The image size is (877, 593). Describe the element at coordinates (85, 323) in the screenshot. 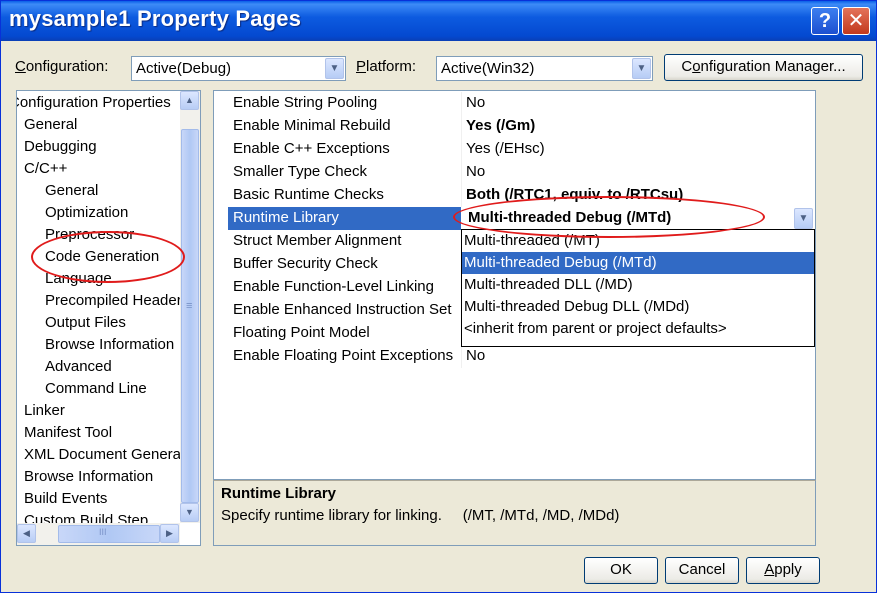

I see `tree-item-output-files: Output Files` at that location.